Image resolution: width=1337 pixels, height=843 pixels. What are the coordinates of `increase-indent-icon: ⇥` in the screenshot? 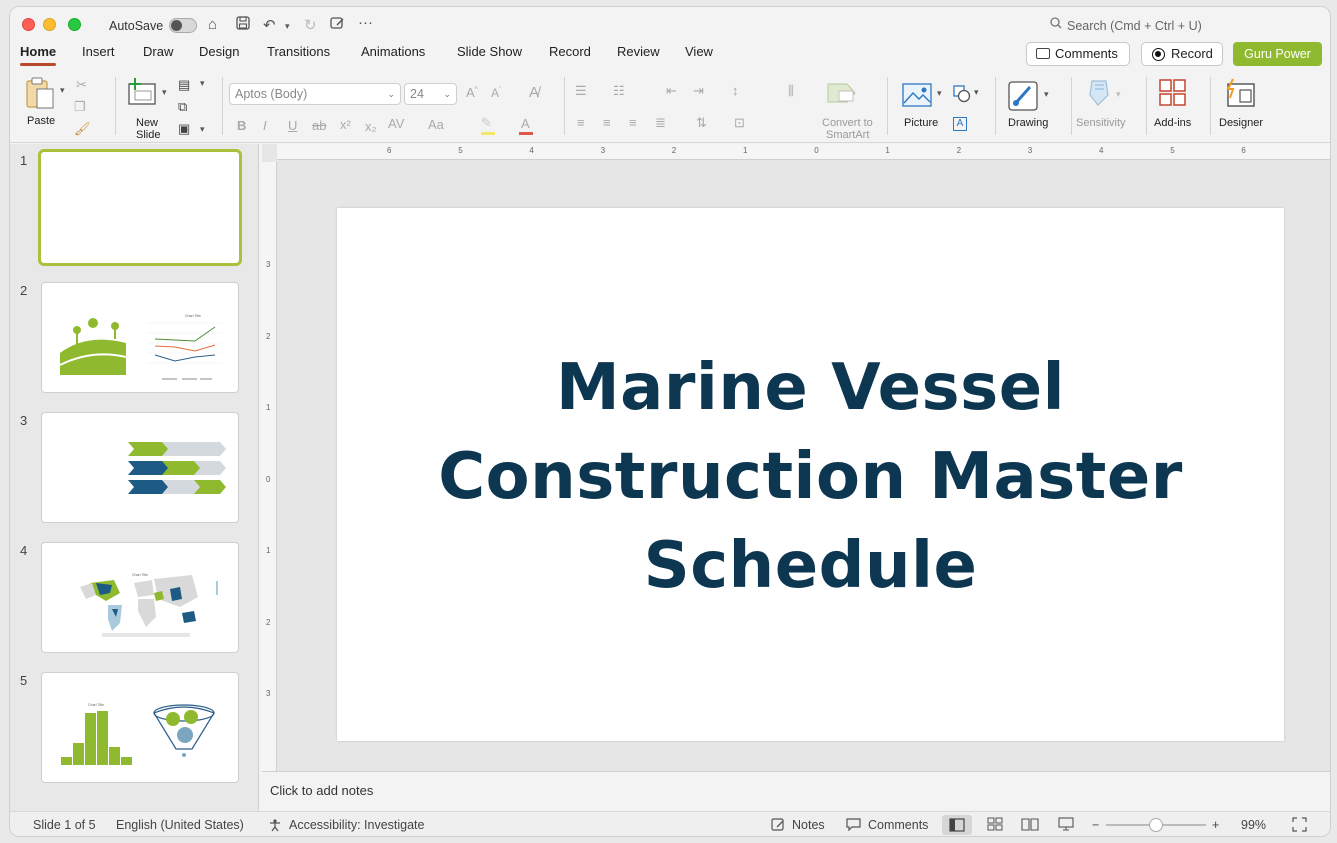 It's located at (698, 91).